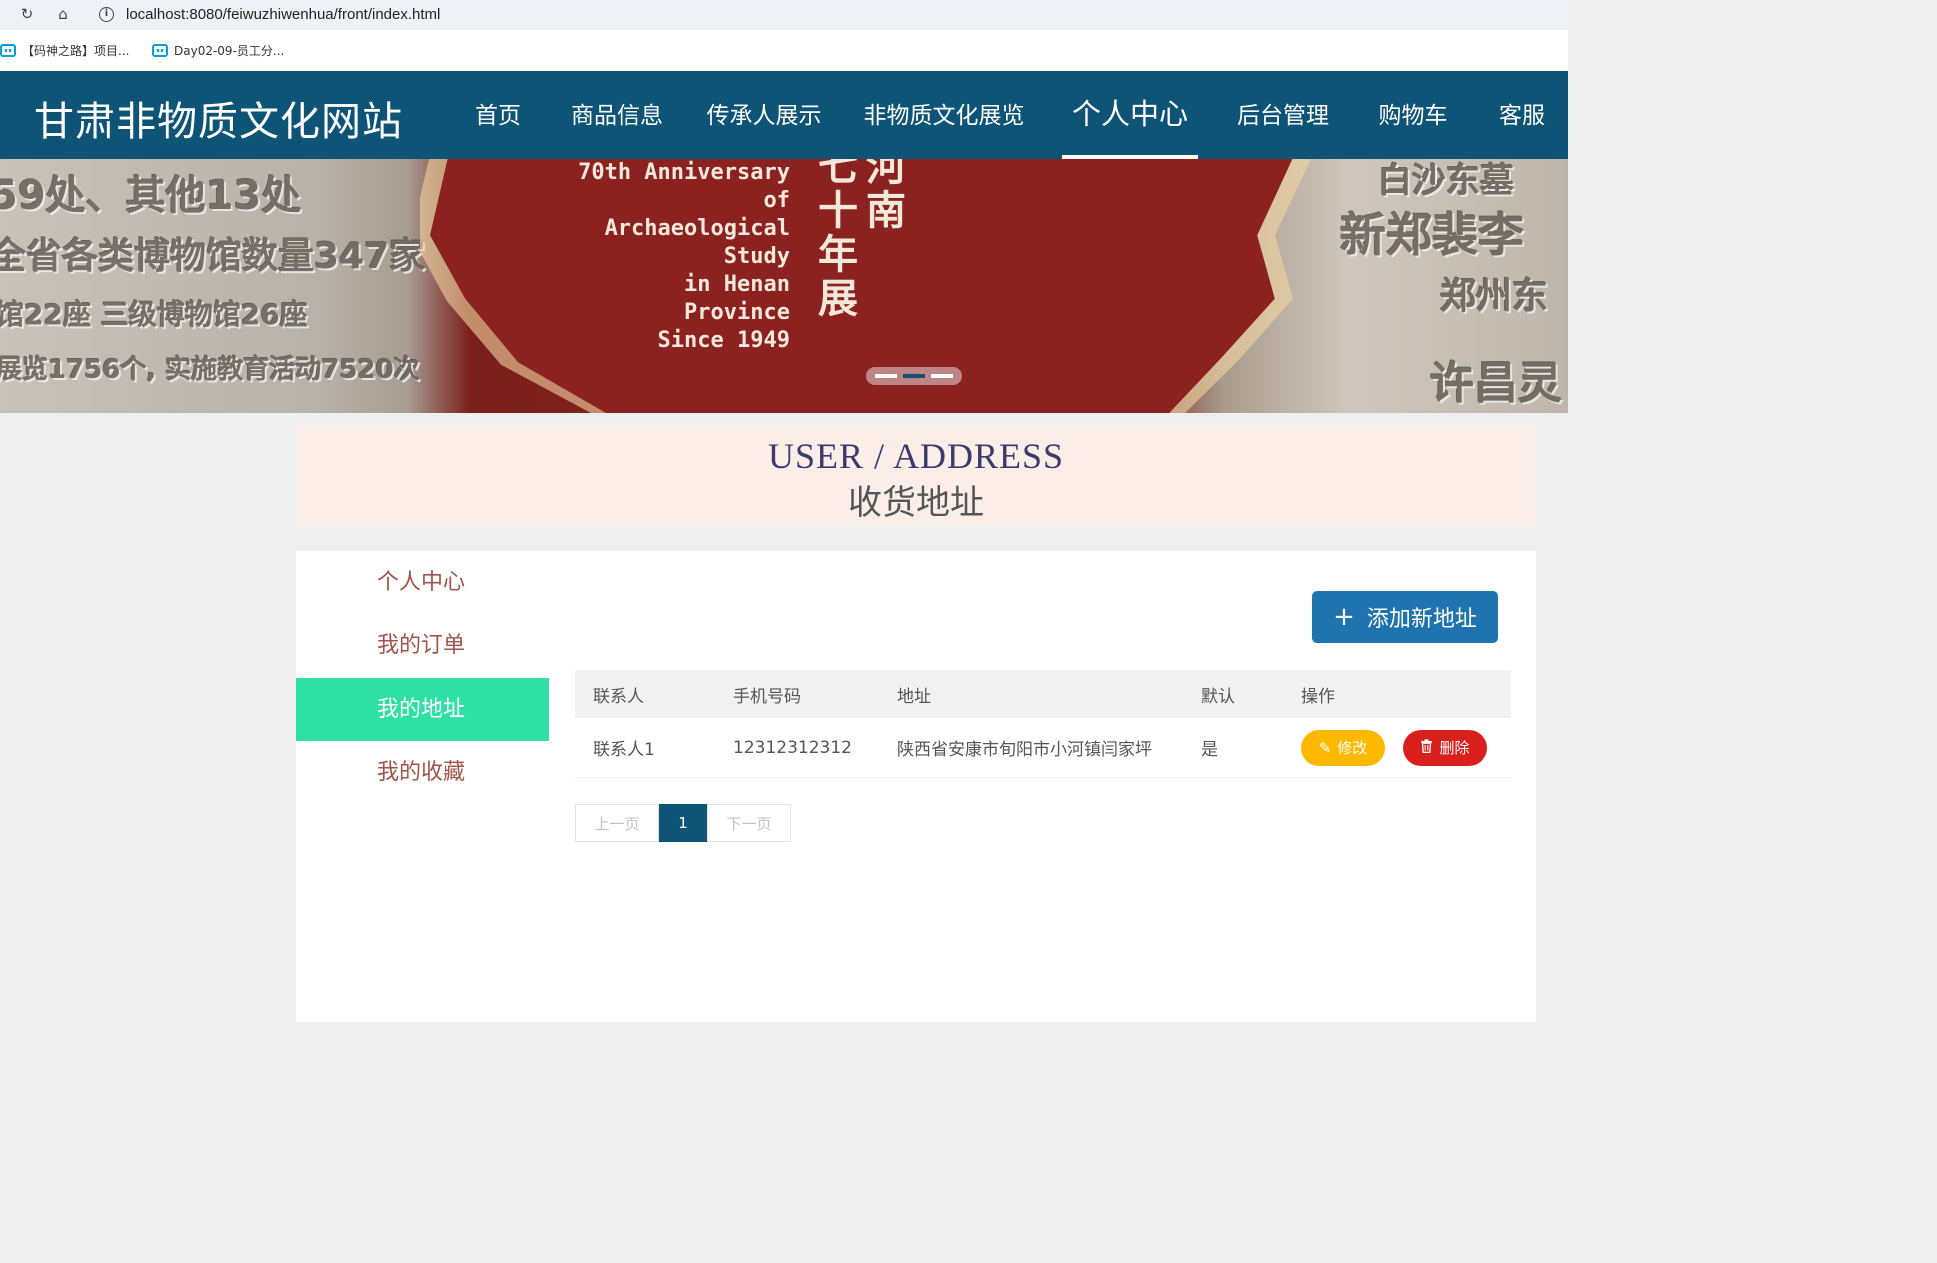 Image resolution: width=1937 pixels, height=1263 pixels. Describe the element at coordinates (213, 256) in the screenshot. I see `banner-wall-text: 全省各类博物馆数量347家` at that location.